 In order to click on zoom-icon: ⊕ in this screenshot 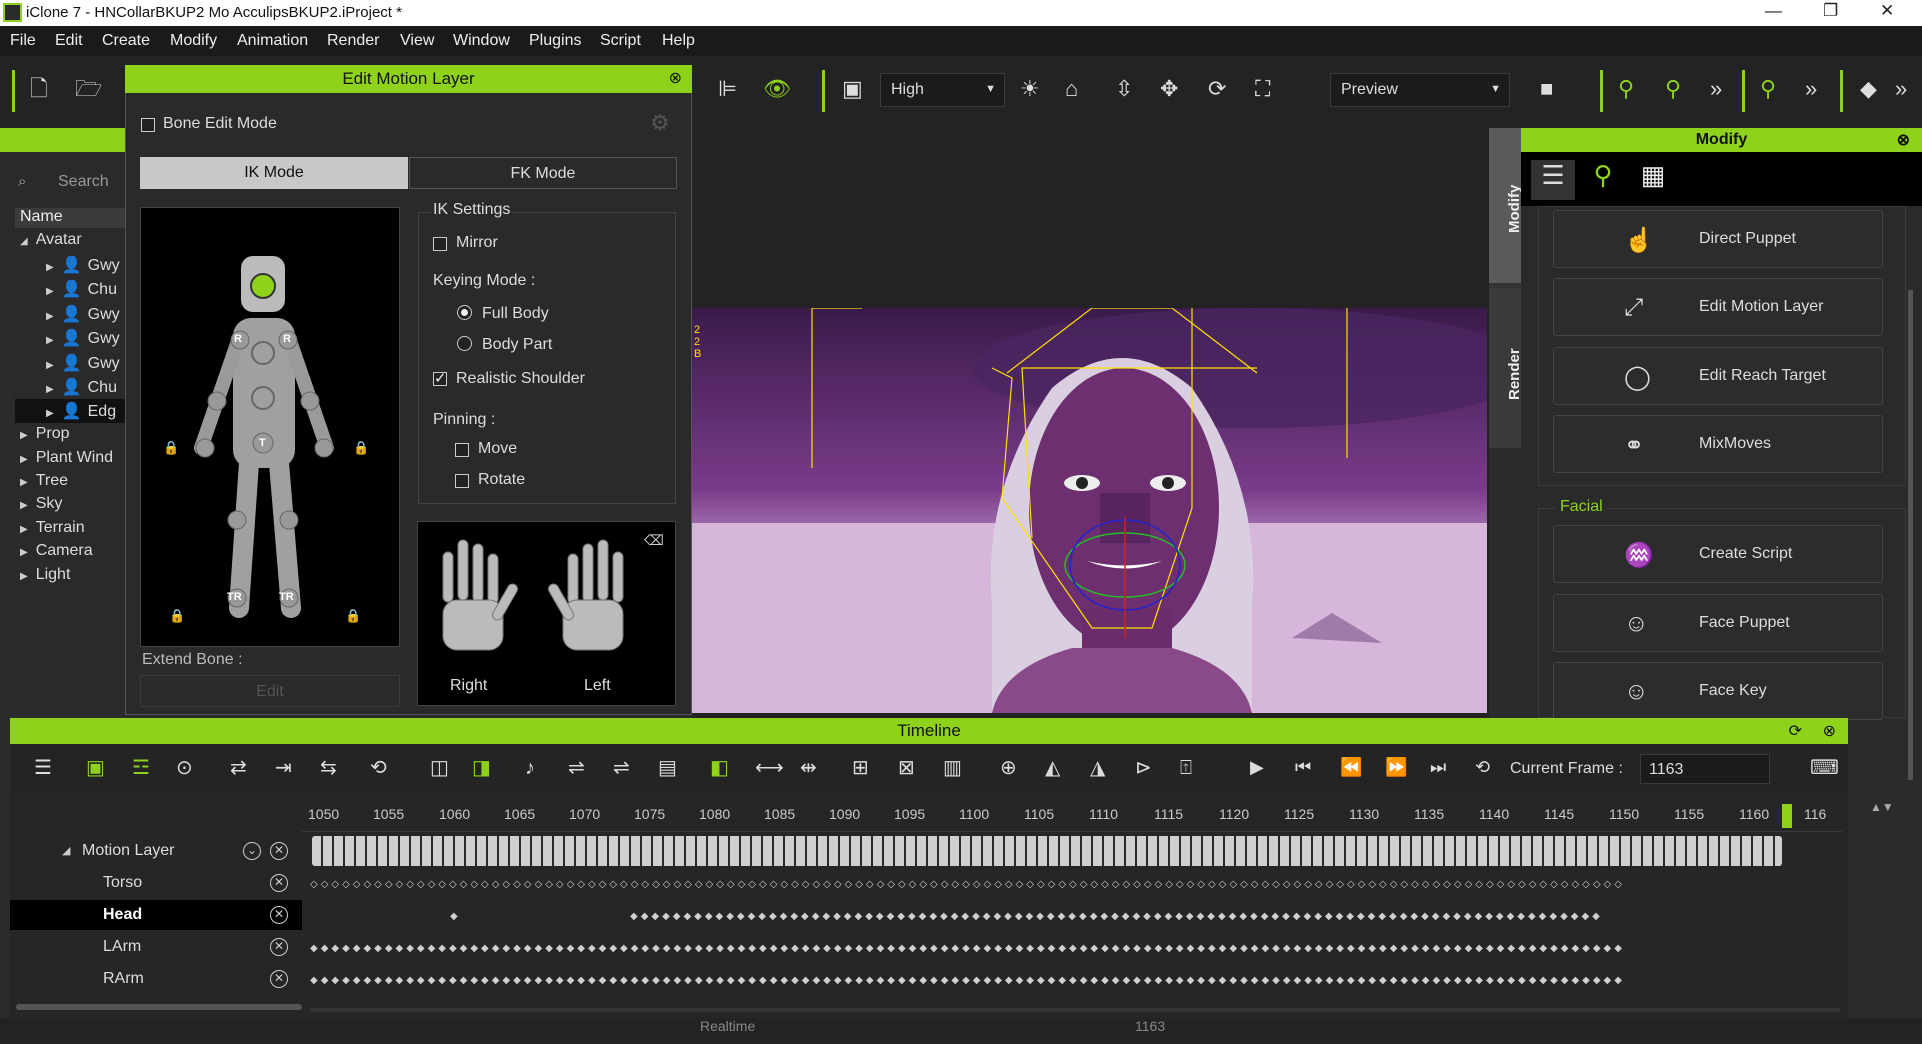, I will do `click(1008, 768)`.